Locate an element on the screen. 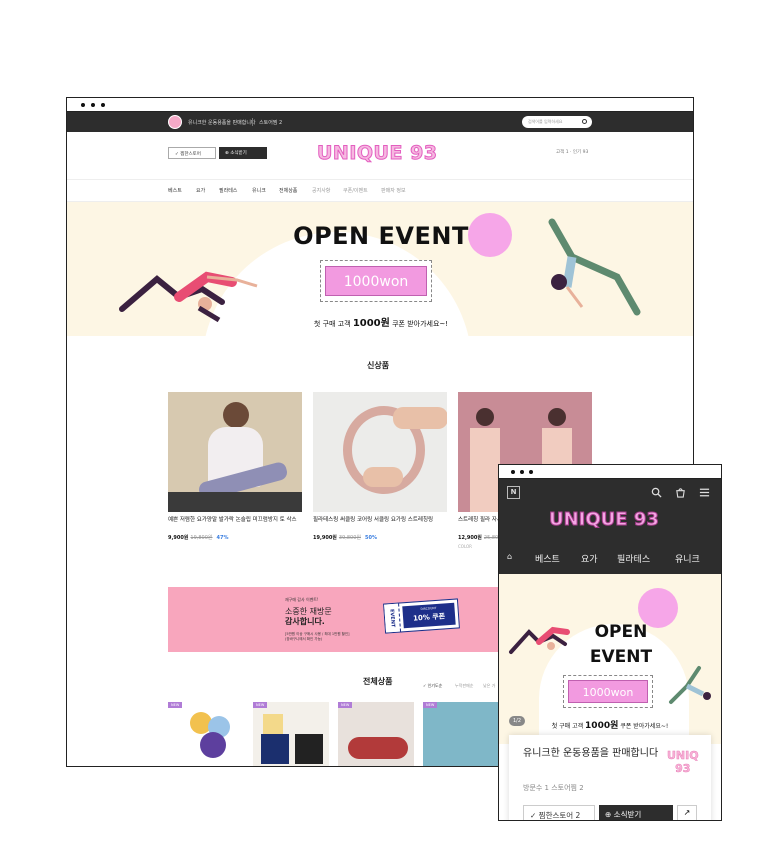 This screenshot has height=863, width=760. coupon-ticket: EVENT DISCOUNT 10% 쿠폰 is located at coordinates (421, 616).